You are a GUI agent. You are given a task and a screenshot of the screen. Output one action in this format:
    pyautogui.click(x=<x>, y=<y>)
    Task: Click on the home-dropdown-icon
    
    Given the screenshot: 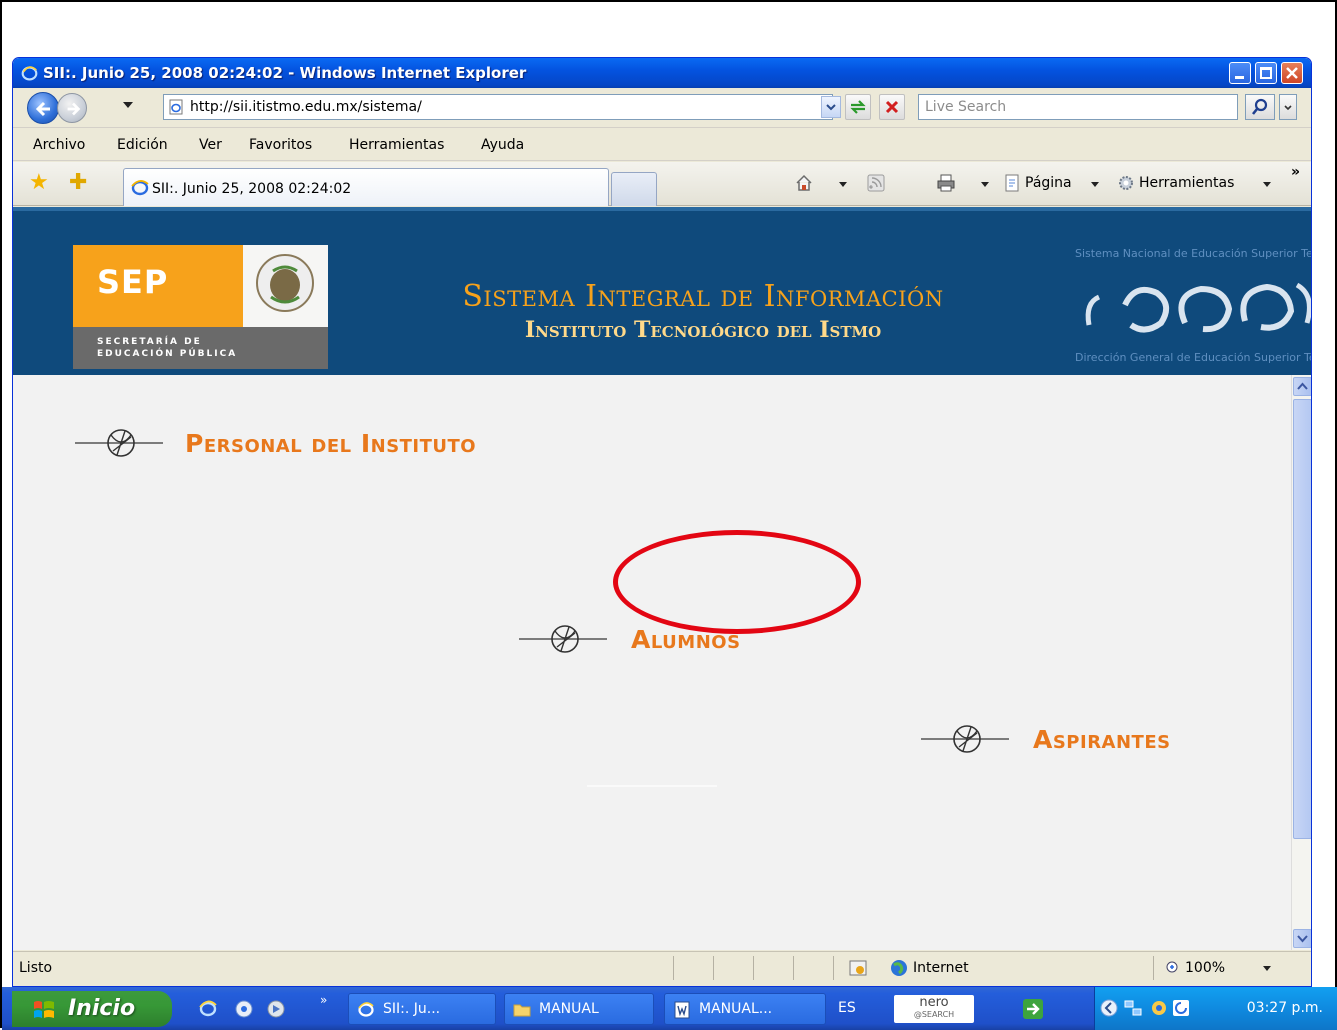 What is the action you would take?
    pyautogui.click(x=843, y=184)
    